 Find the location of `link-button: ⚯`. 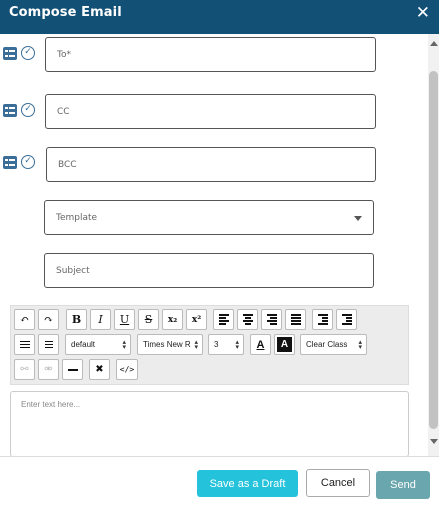

link-button: ⚯ is located at coordinates (24, 369).